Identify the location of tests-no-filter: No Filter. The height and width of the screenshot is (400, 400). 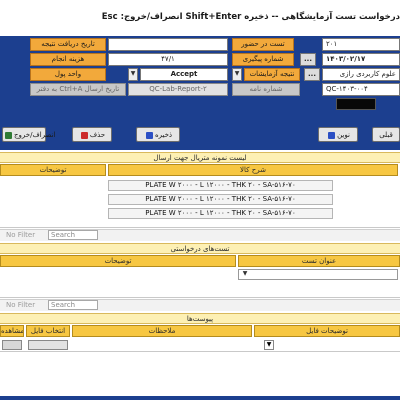
(28, 305).